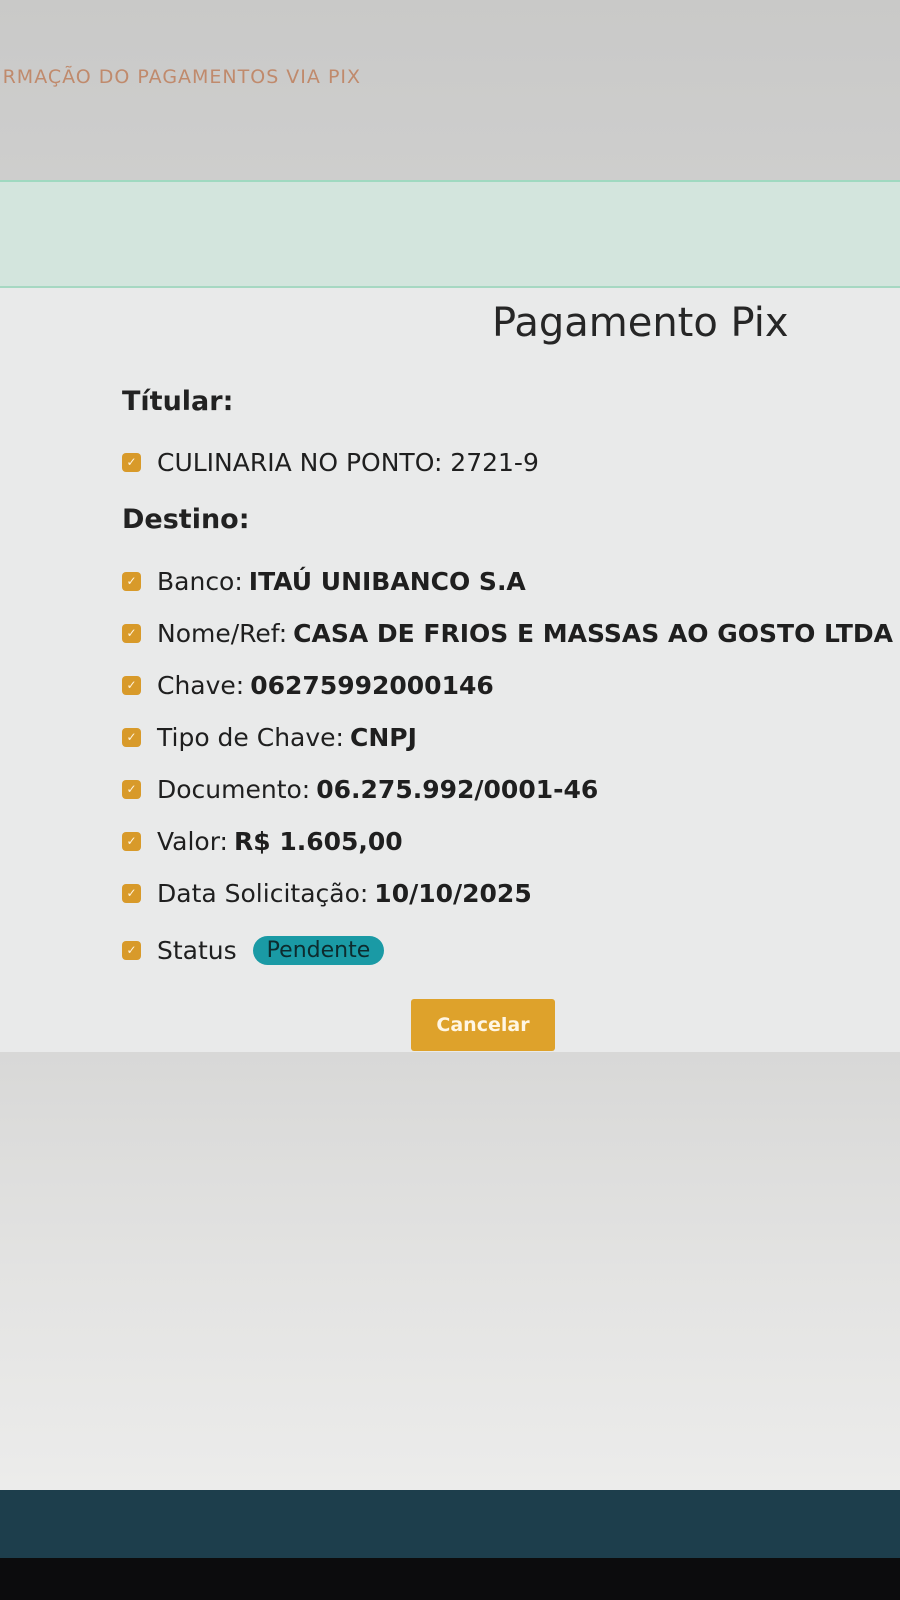 This screenshot has width=900, height=1600. Describe the element at coordinates (318, 841) in the screenshot. I see `item-value: R$ 1.605,00` at that location.